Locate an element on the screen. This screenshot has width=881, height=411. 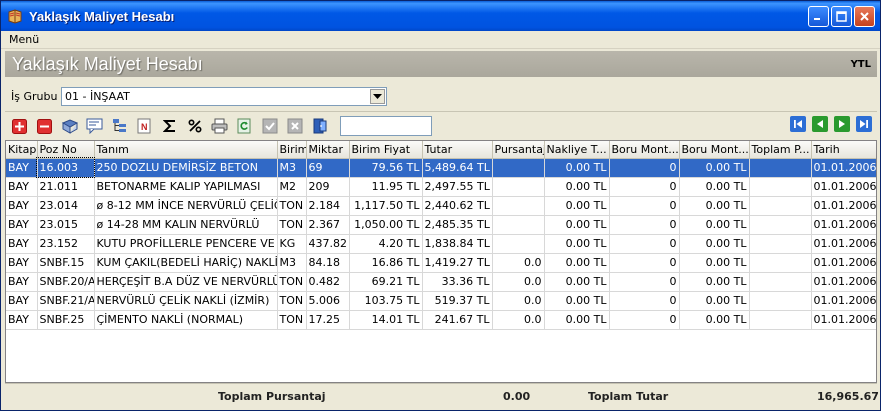
table-cell: 21.011 is located at coordinates (66, 187).